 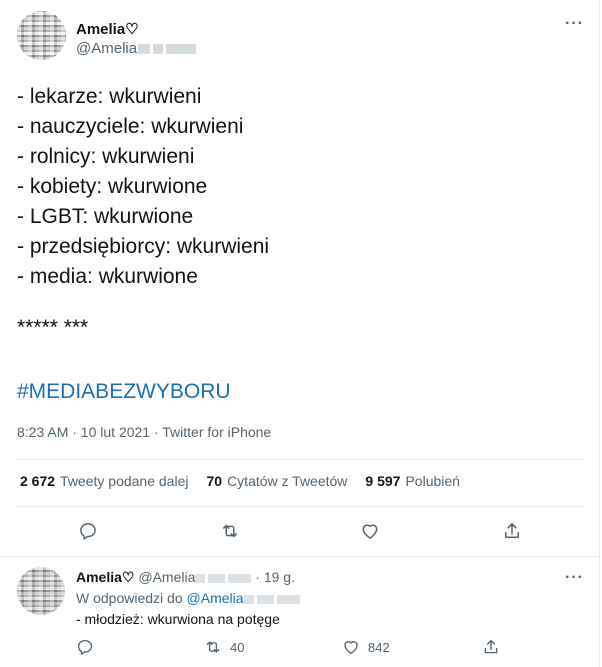 I want to click on reply-like-count: 842, so click(x=379, y=647).